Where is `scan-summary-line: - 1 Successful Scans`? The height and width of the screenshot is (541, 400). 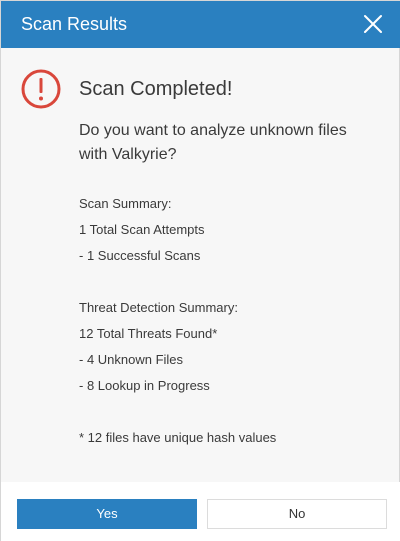
scan-summary-line: - 1 Successful Scans is located at coordinates (140, 255).